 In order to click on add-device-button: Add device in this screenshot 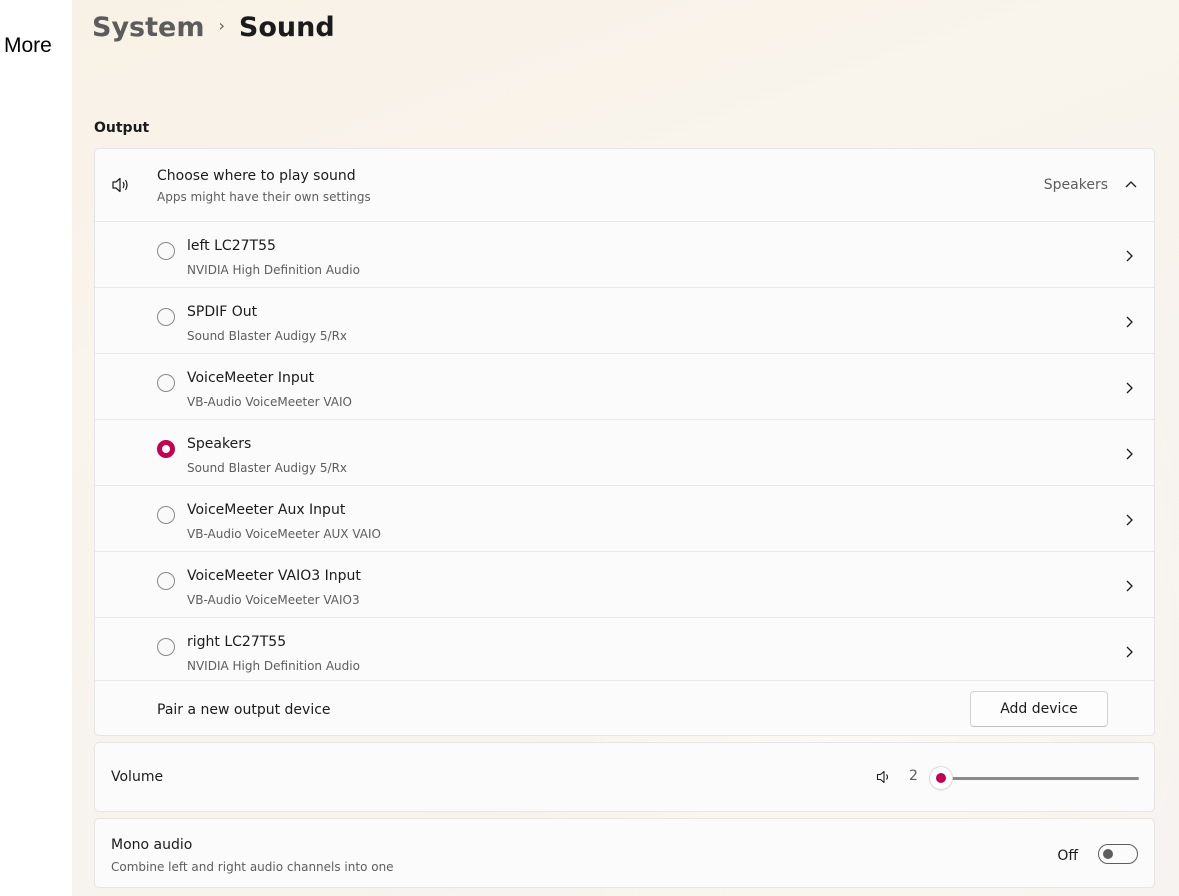, I will do `click(1039, 709)`.